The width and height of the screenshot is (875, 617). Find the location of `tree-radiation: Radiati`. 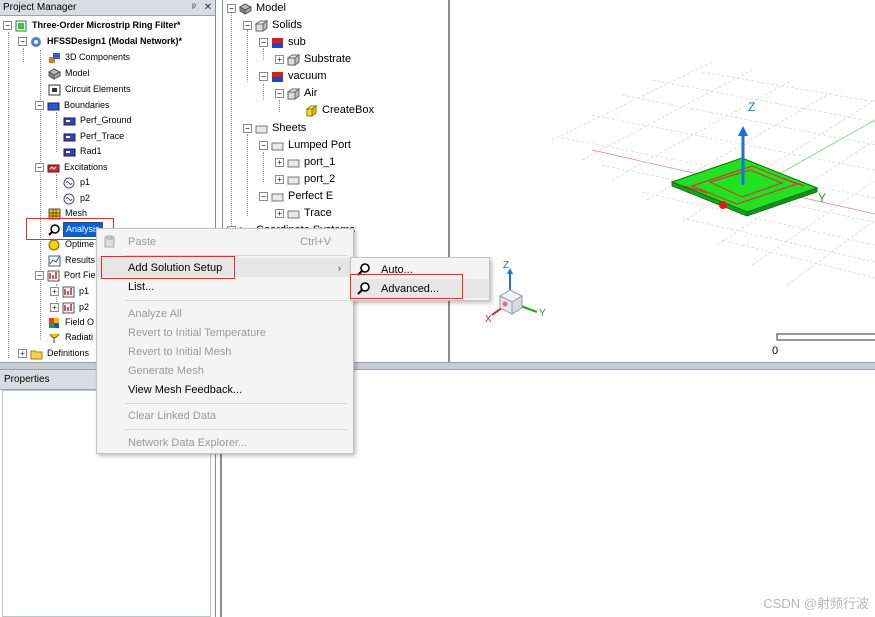

tree-radiation: Radiati is located at coordinates (71, 337).